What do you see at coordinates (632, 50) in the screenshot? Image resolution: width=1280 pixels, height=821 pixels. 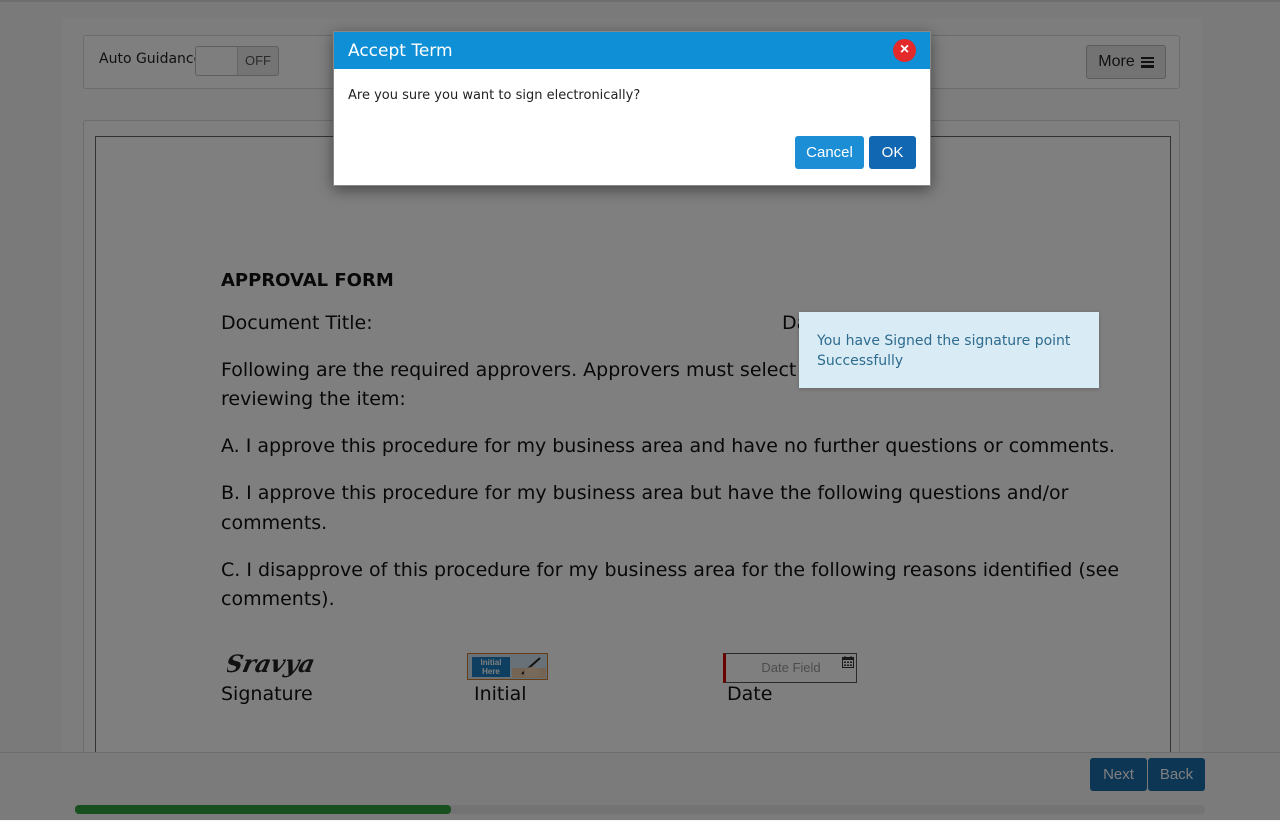 I see `dialog-header: Accept Term ×` at bounding box center [632, 50].